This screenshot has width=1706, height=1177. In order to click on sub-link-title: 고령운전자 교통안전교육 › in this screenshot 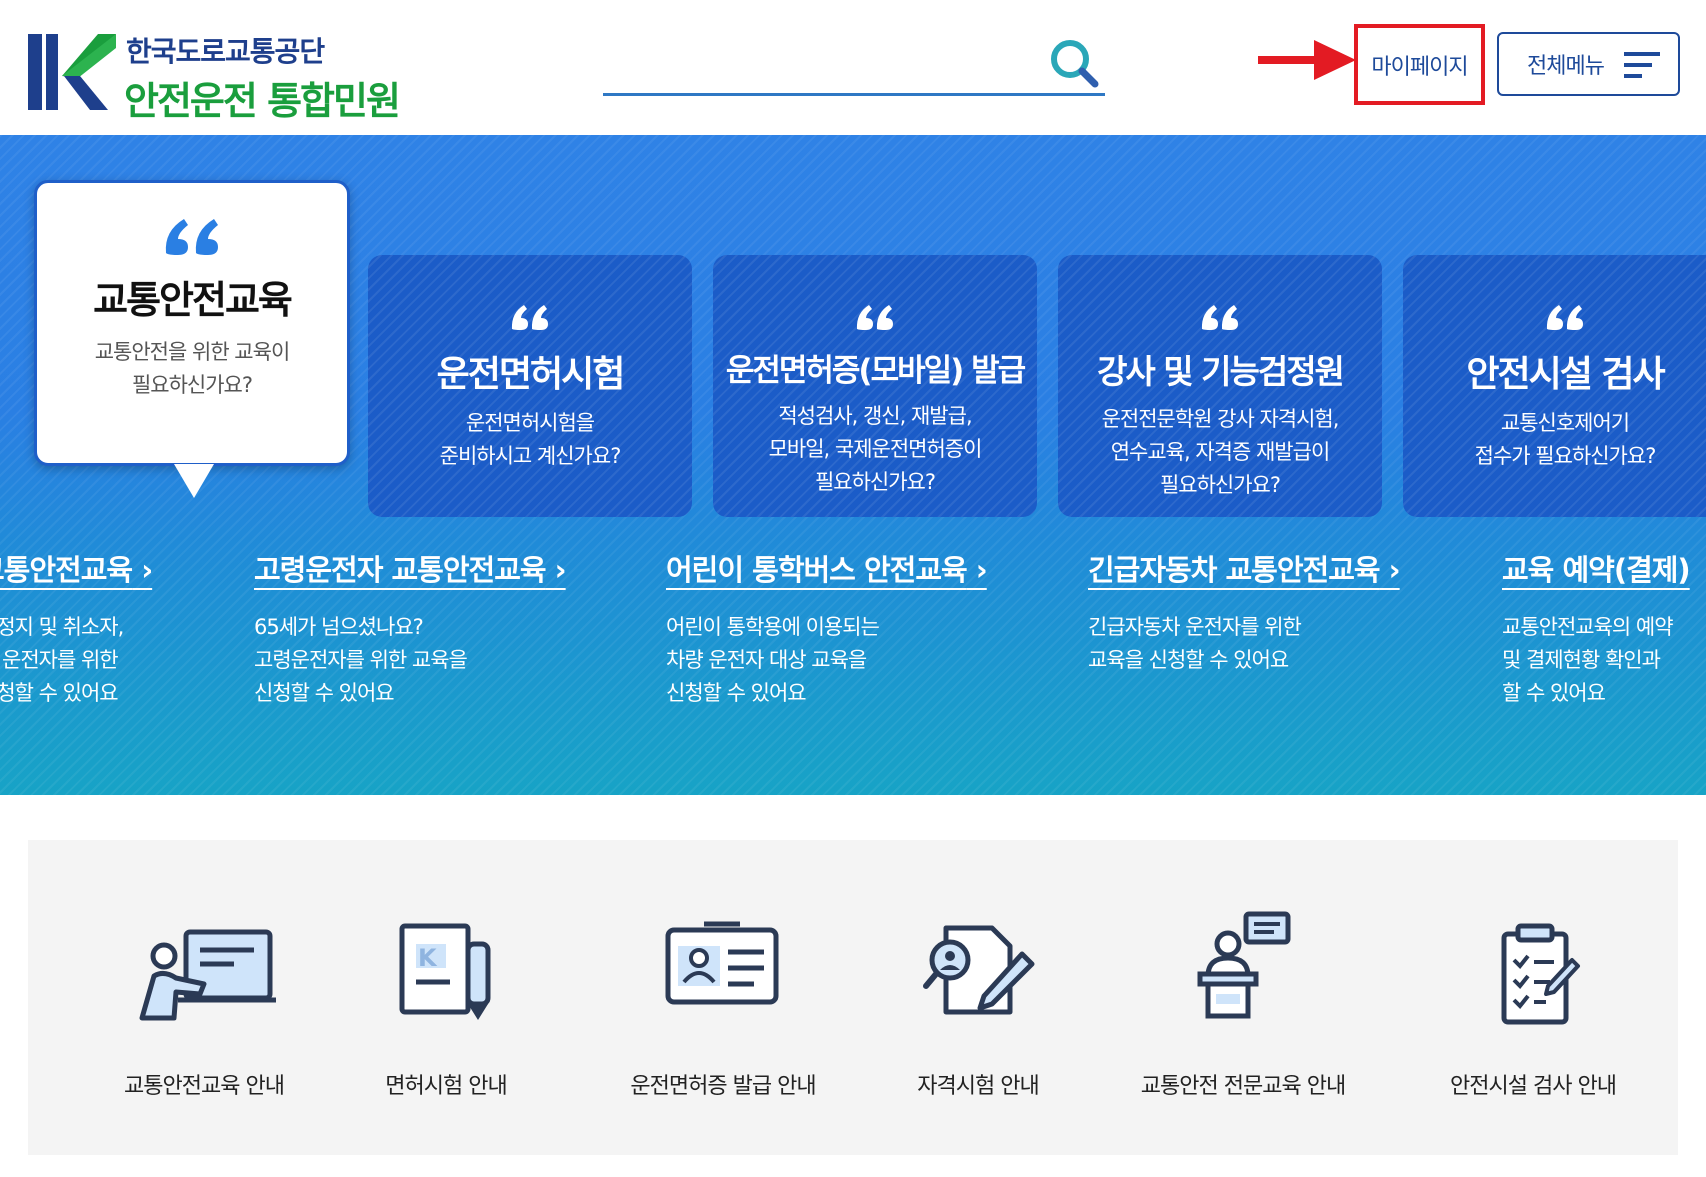, I will do `click(410, 568)`.